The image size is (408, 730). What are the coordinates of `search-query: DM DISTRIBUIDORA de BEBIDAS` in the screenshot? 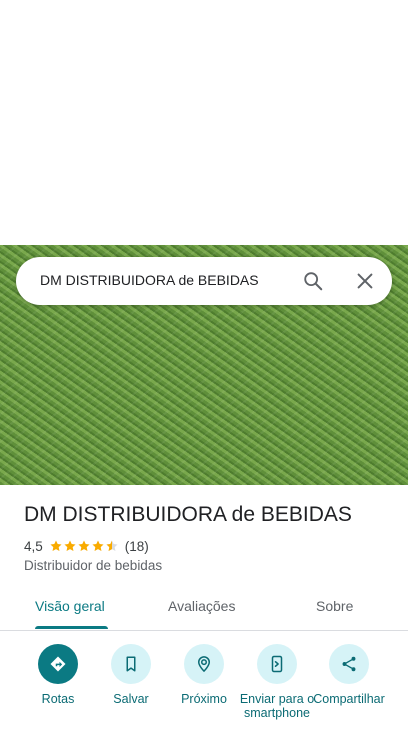 It's located at (149, 280).